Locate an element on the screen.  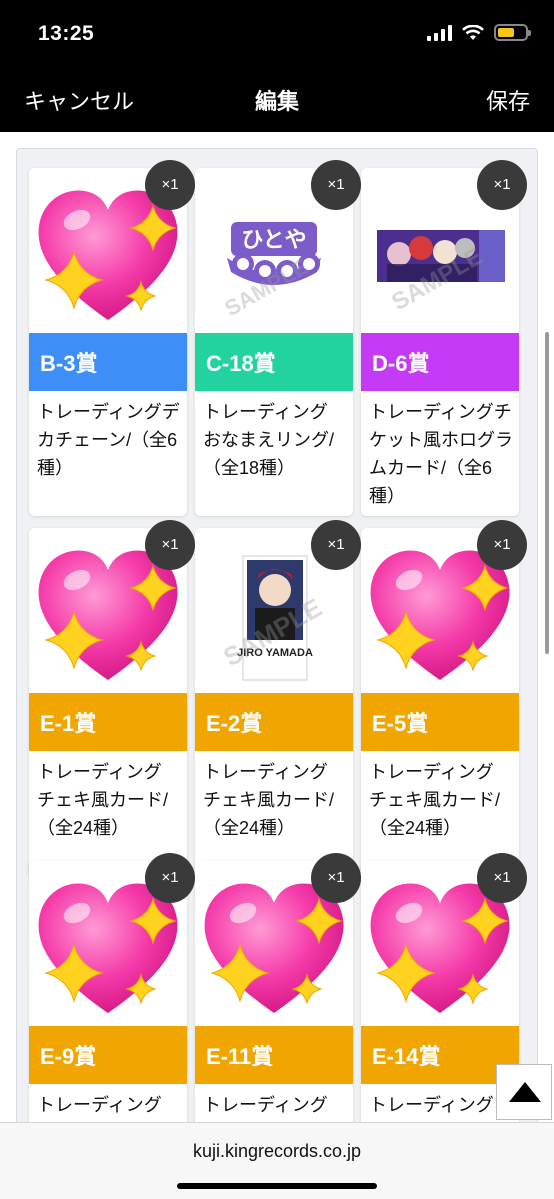
scrollbar is located at coordinates (547, 493).